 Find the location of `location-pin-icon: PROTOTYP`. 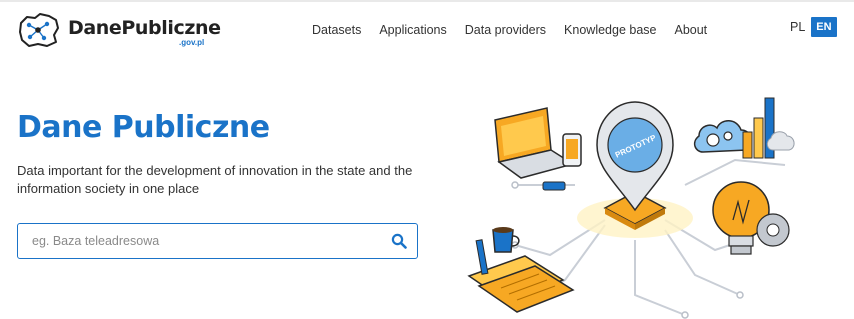

location-pin-icon: PROTOTYP is located at coordinates (635, 156).